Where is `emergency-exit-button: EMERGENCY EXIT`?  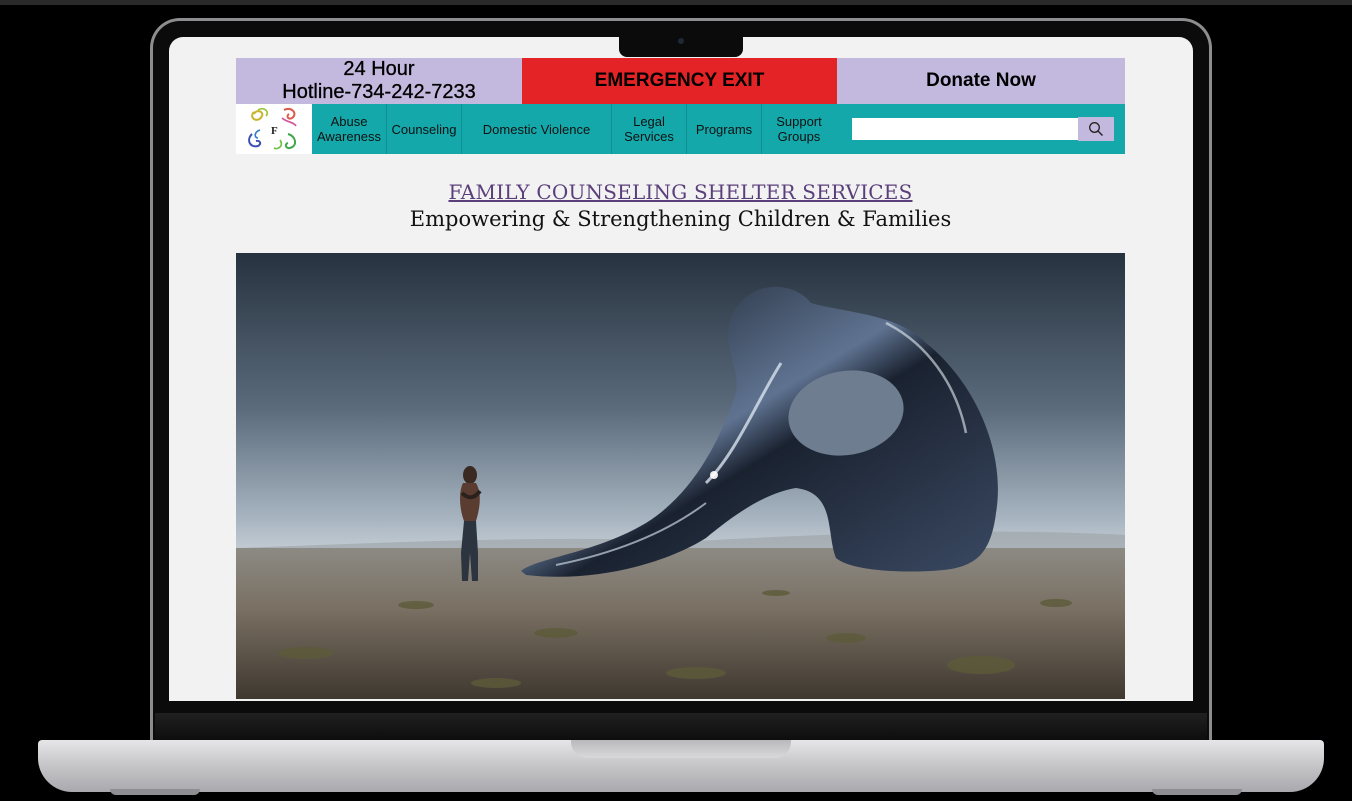 emergency-exit-button: EMERGENCY EXIT is located at coordinates (679, 81).